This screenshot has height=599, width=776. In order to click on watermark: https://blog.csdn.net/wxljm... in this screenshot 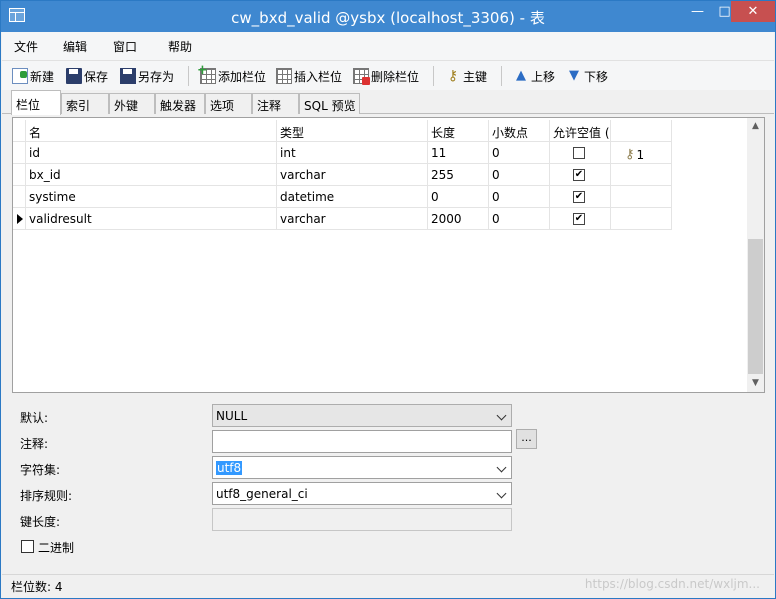, I will do `click(672, 584)`.